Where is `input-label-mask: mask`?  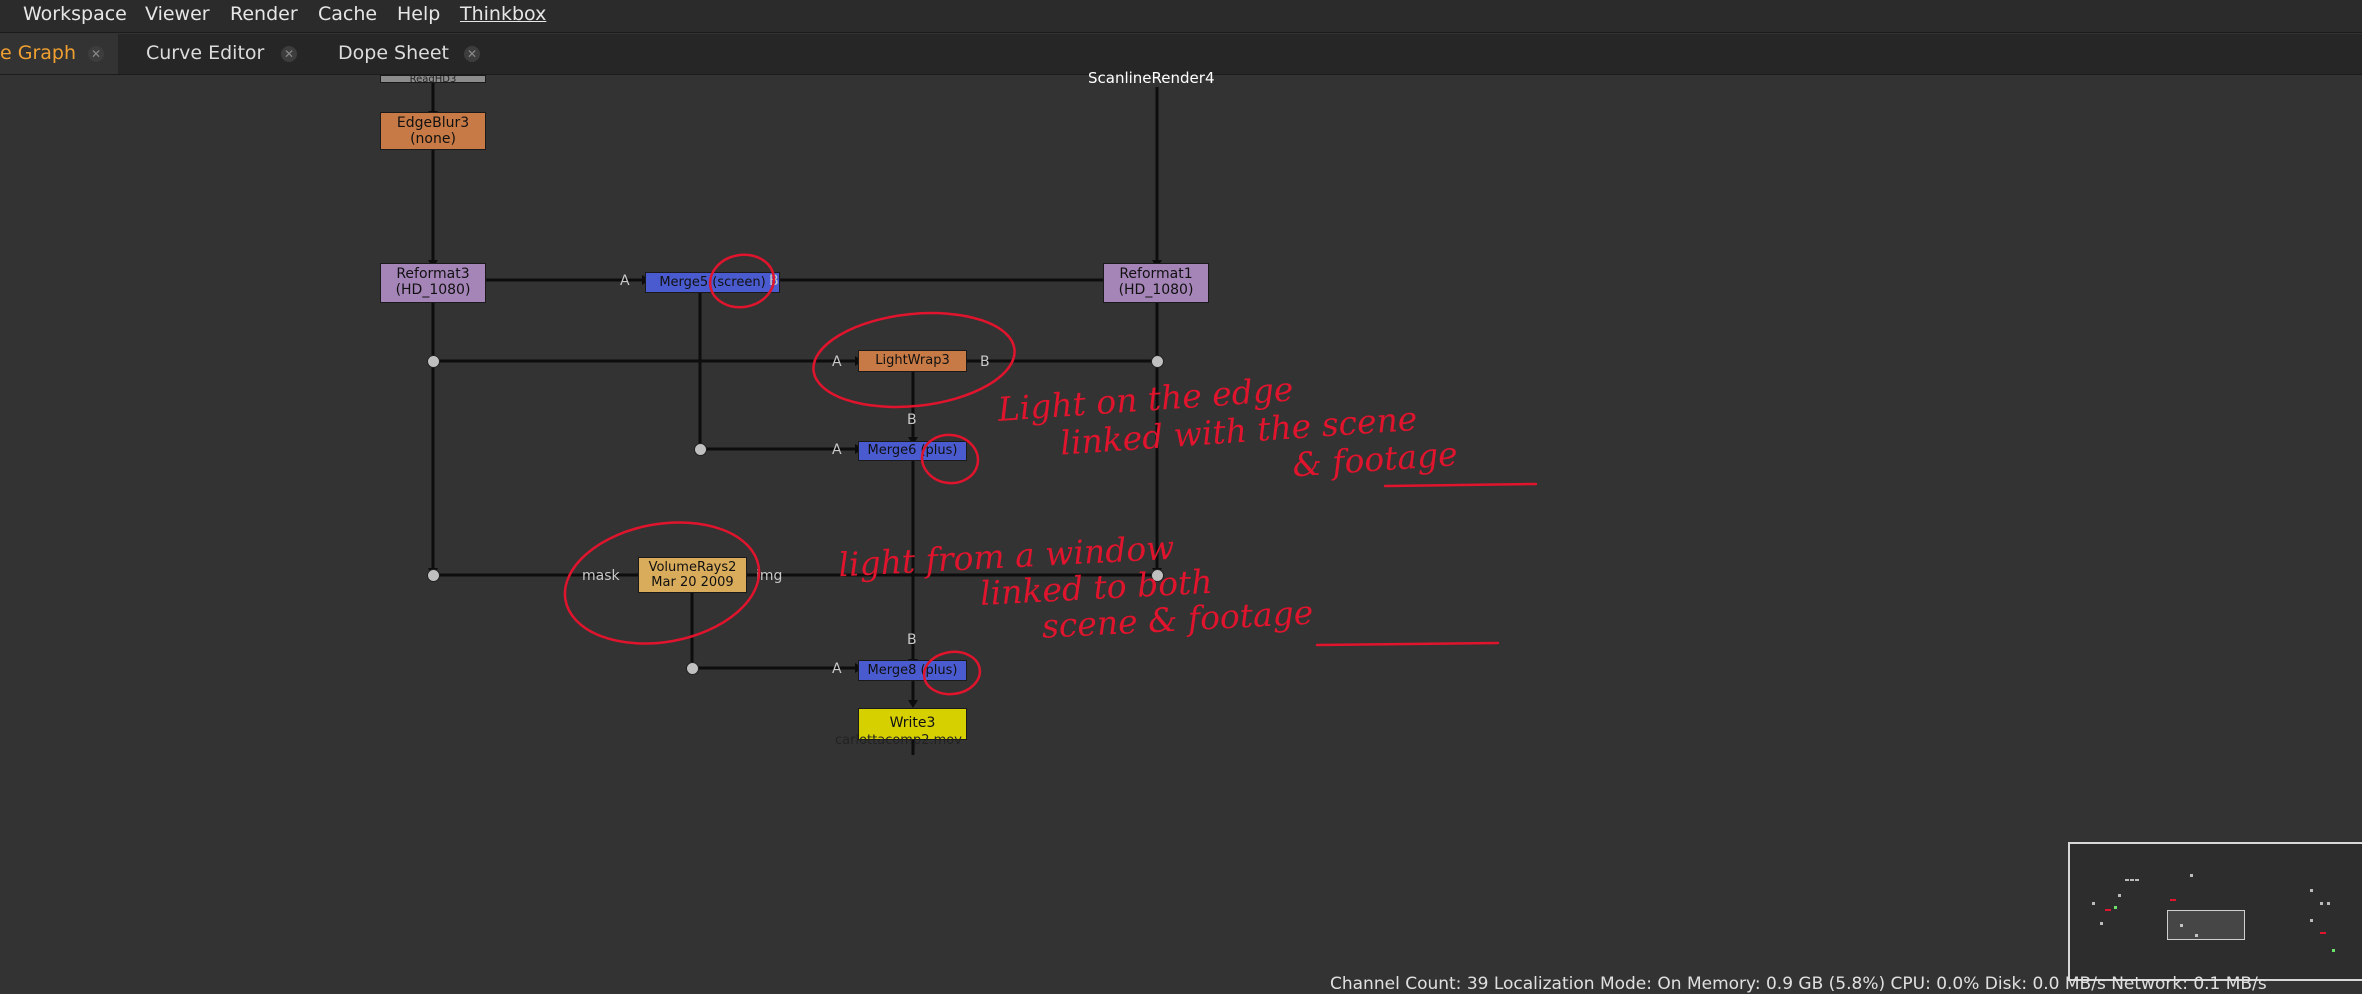 input-label-mask: mask is located at coordinates (601, 576).